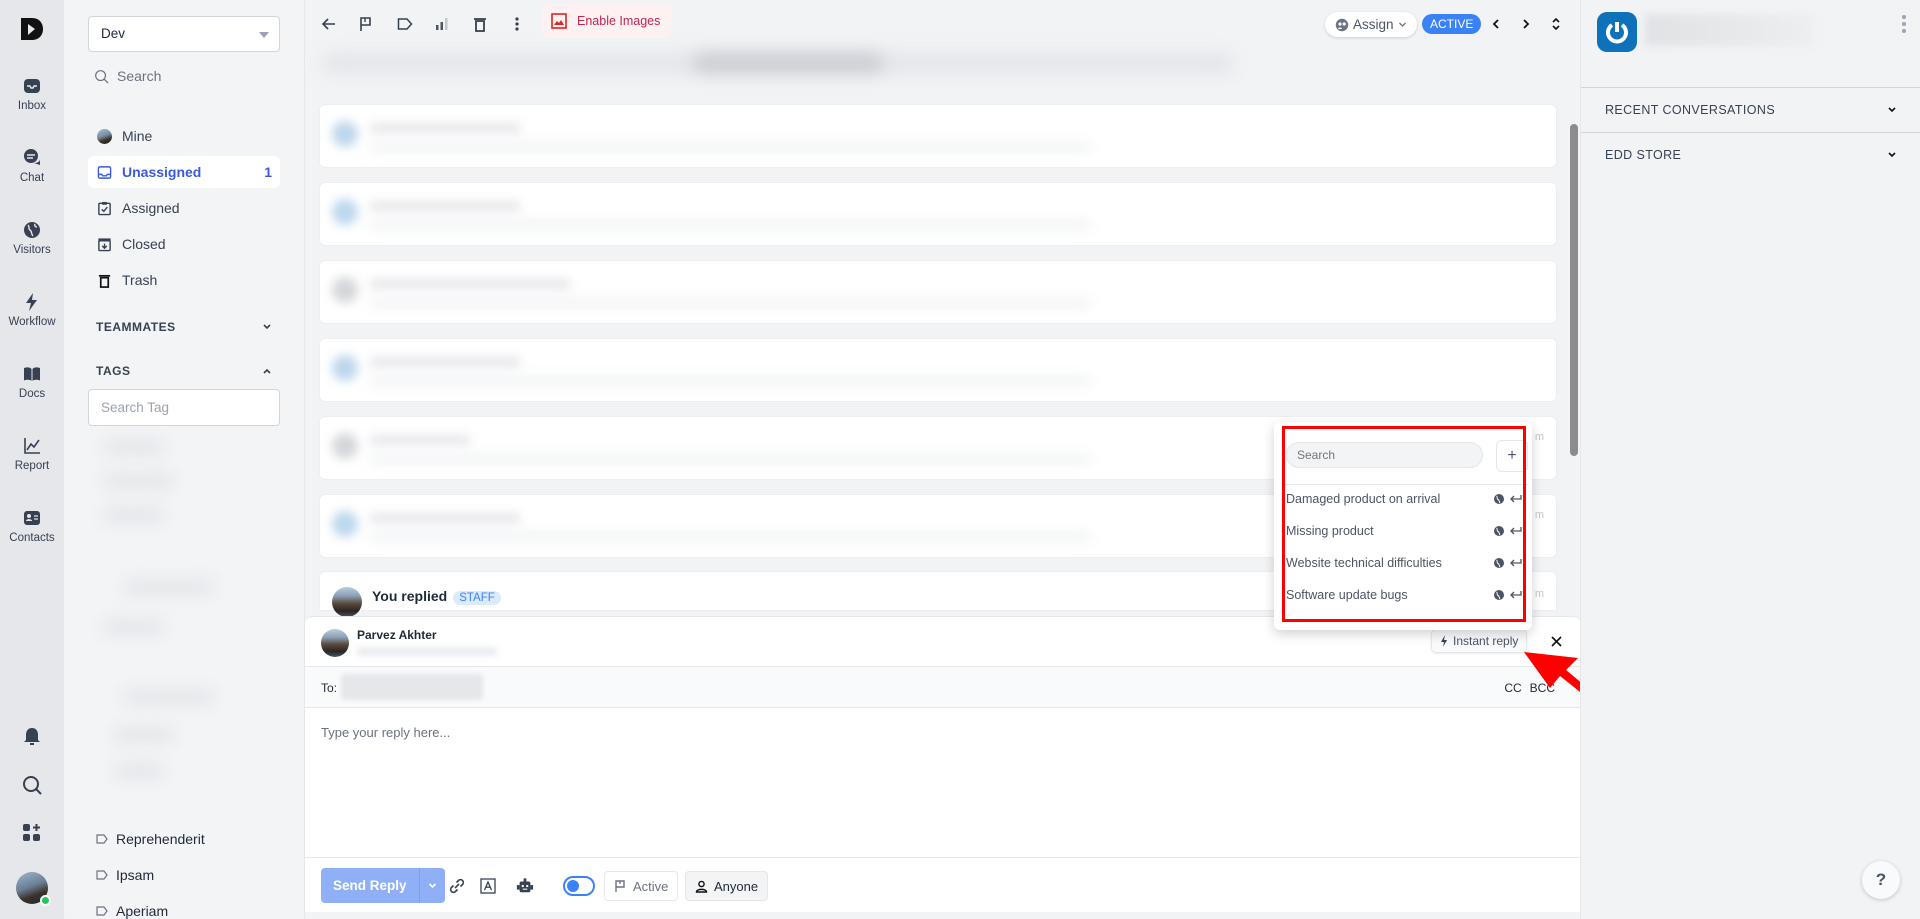 The height and width of the screenshot is (919, 1920). What do you see at coordinates (1330, 531) in the screenshot?
I see `instant-reply-title: Missing product` at bounding box center [1330, 531].